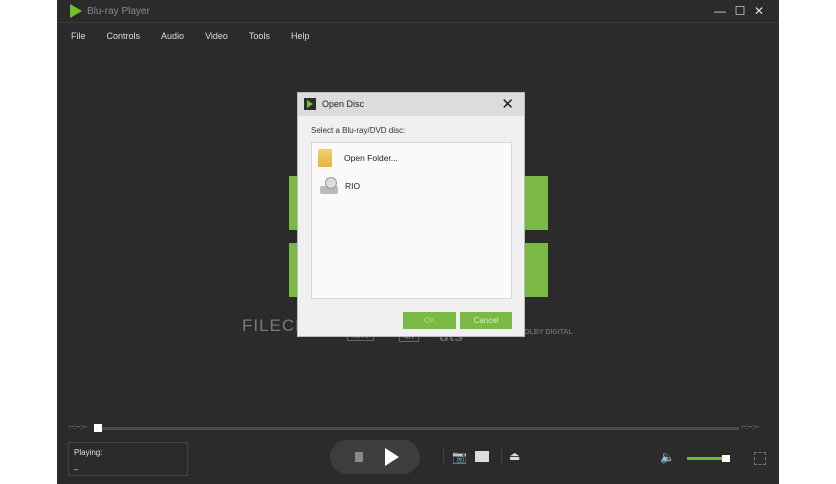 This screenshot has height=484, width=836. Describe the element at coordinates (76, 469) in the screenshot. I see `playing-value: –` at that location.